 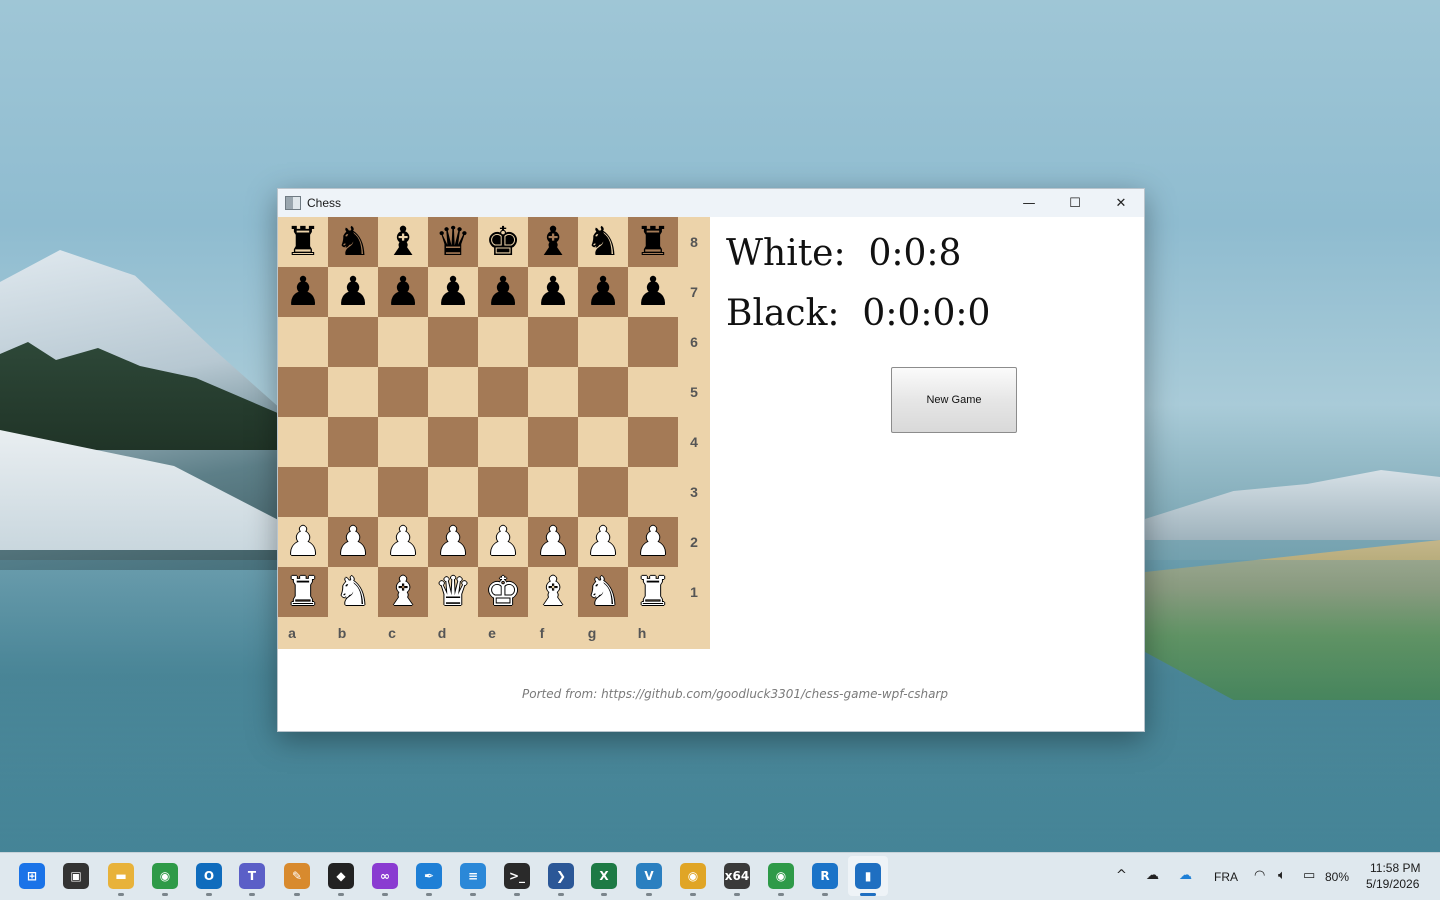 I want to click on square-e6, so click(x=503, y=342).